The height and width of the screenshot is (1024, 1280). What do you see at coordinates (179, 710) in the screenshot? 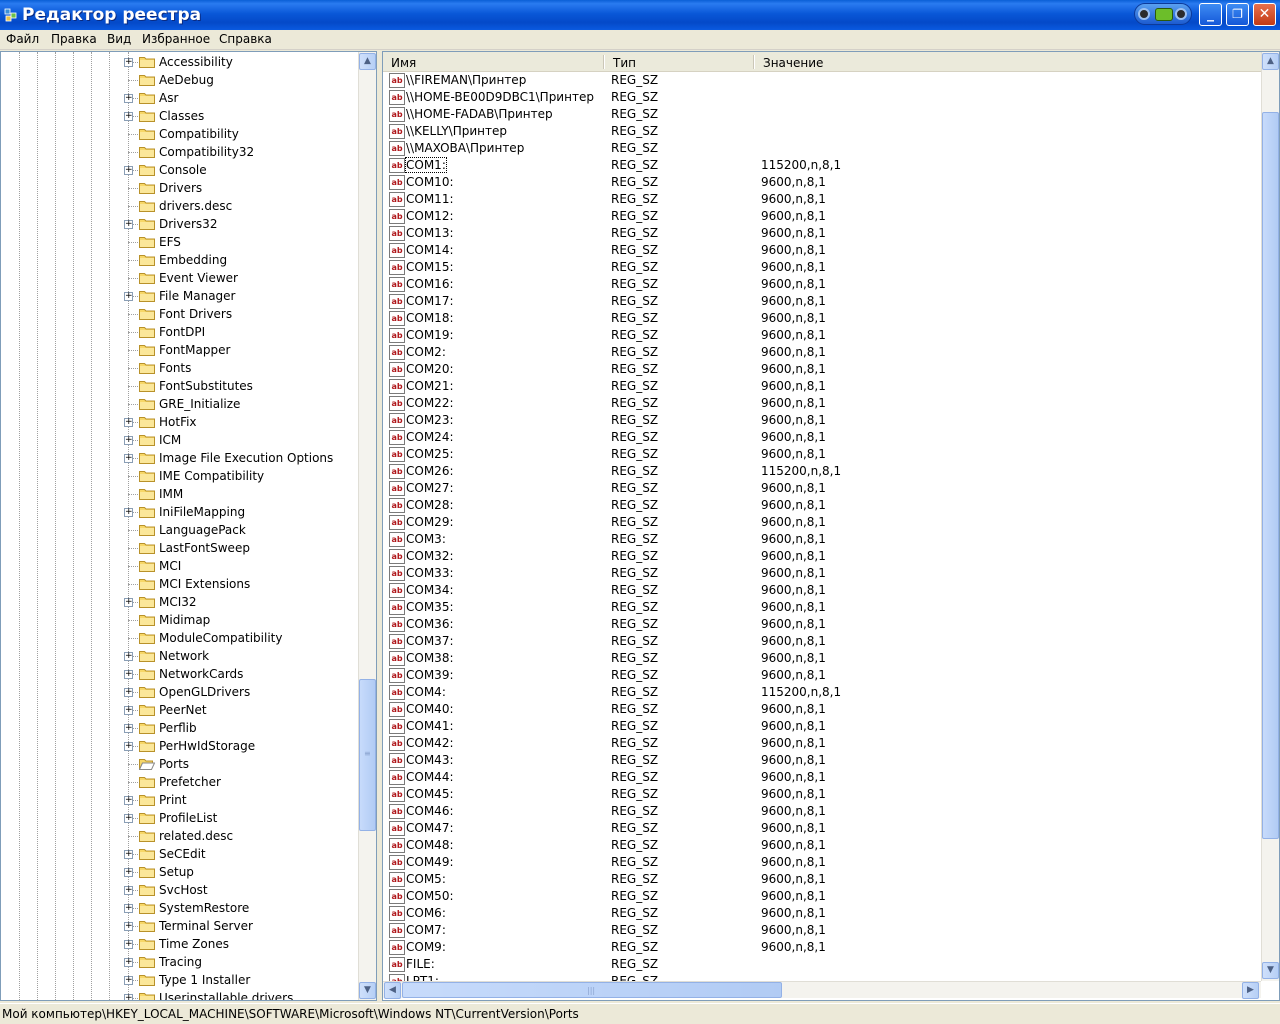
I see `tree-item: + PeerNet` at bounding box center [179, 710].